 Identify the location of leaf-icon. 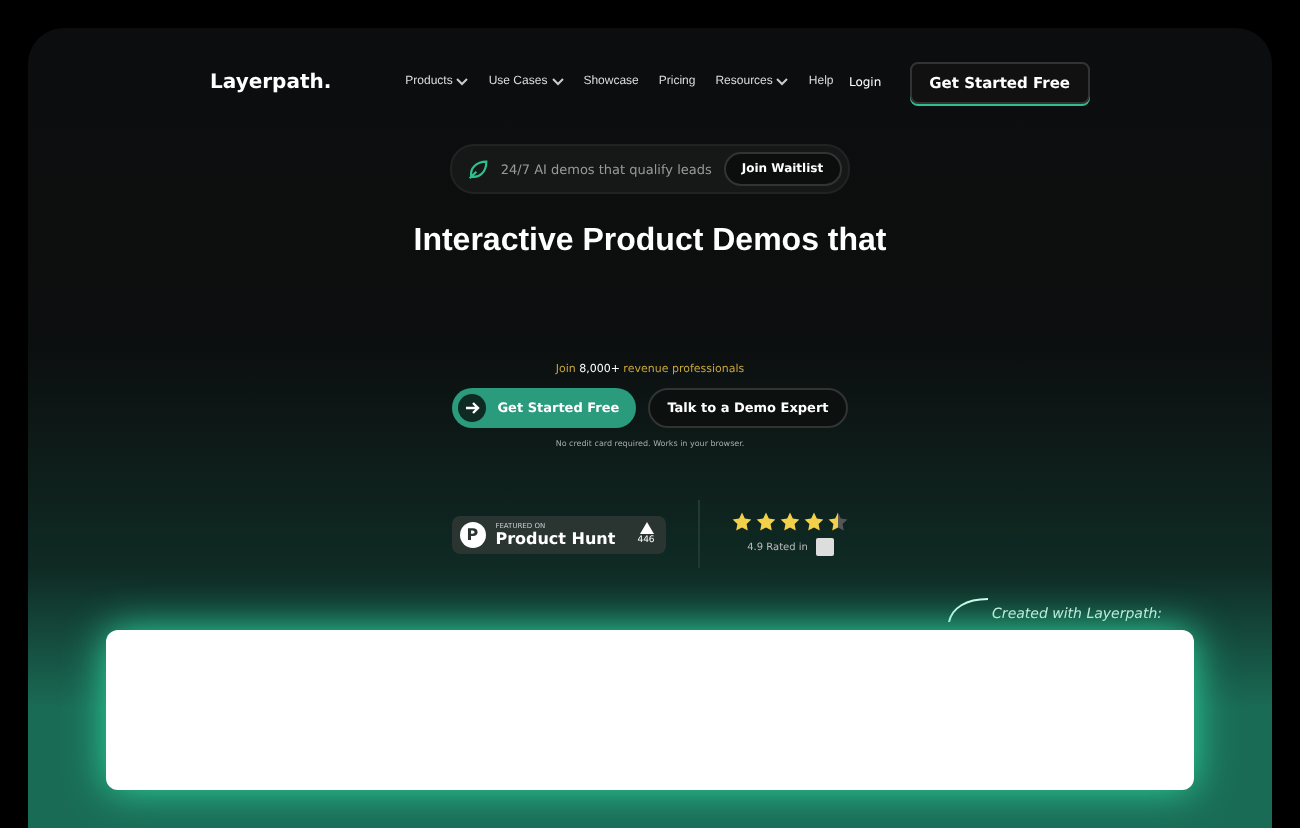
(478, 169).